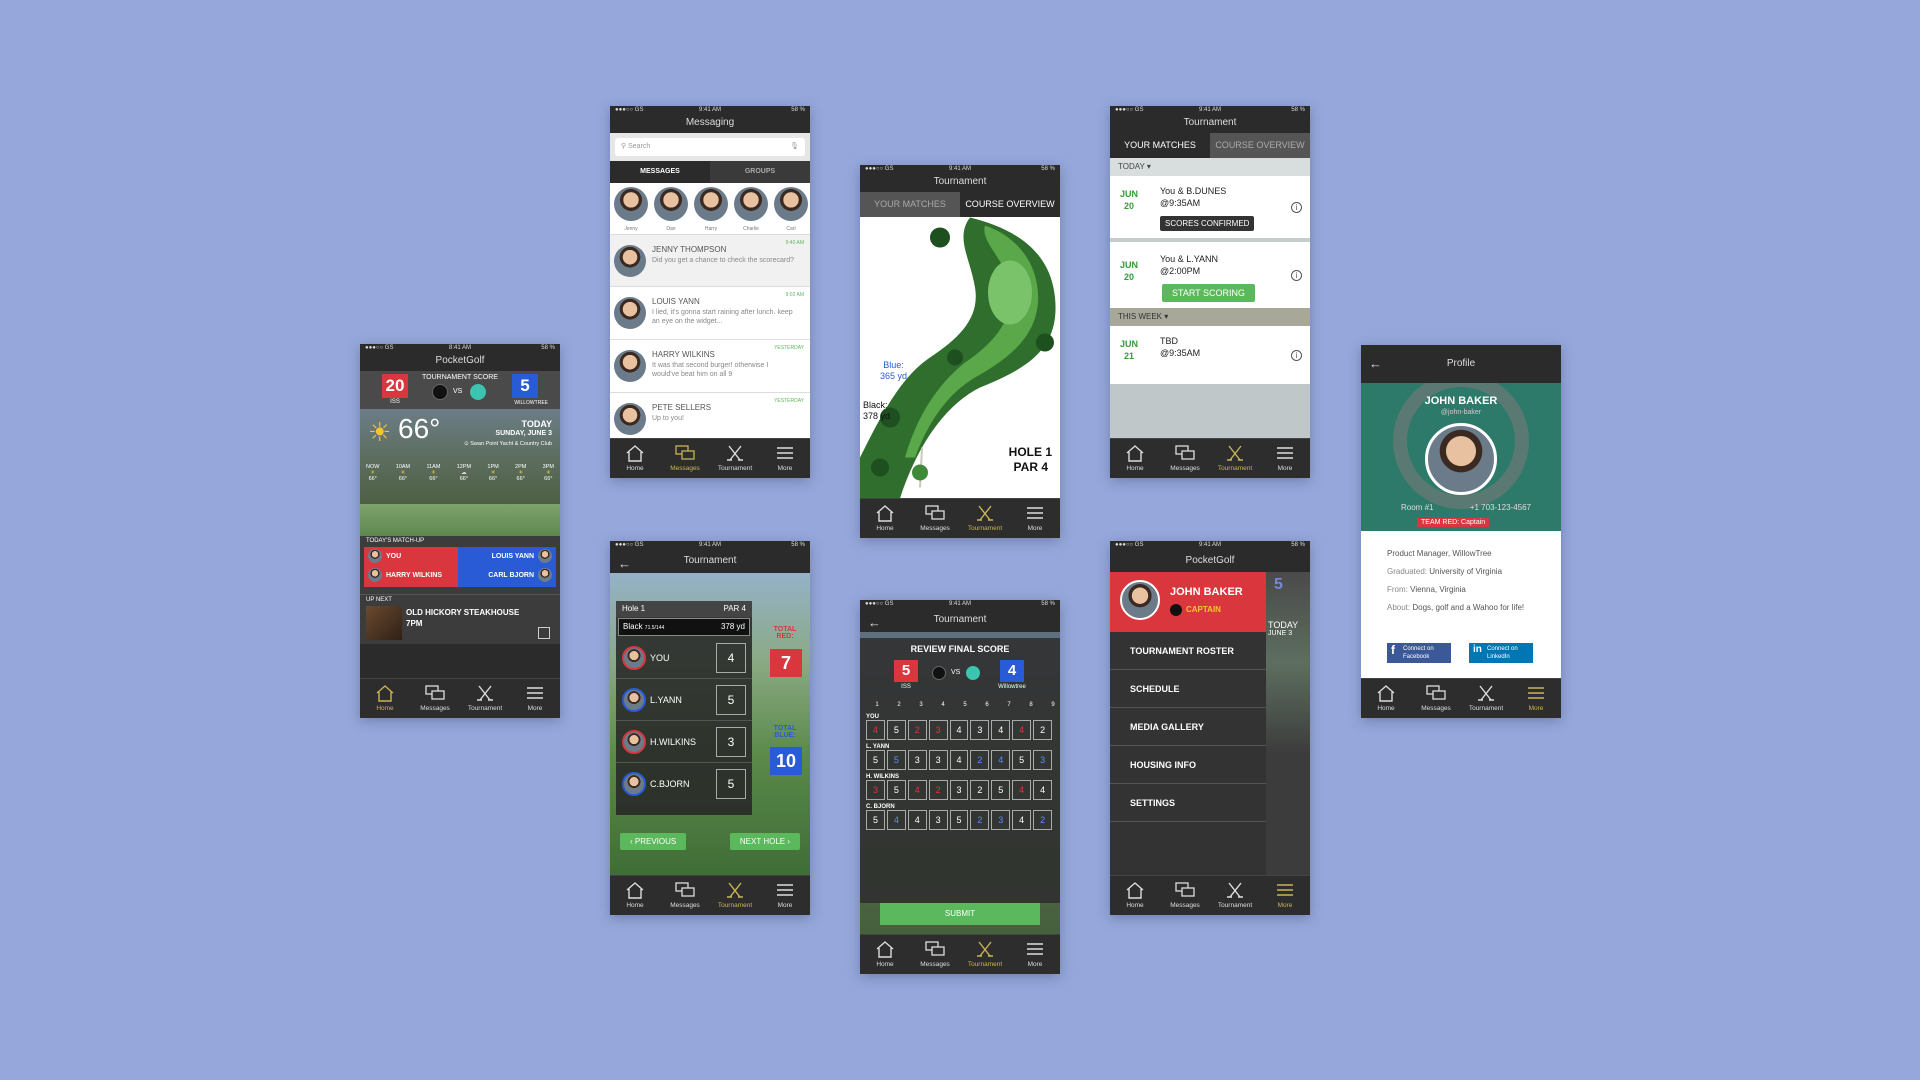 The width and height of the screenshot is (1920, 1080). I want to click on contact-item: Dan, so click(671, 209).